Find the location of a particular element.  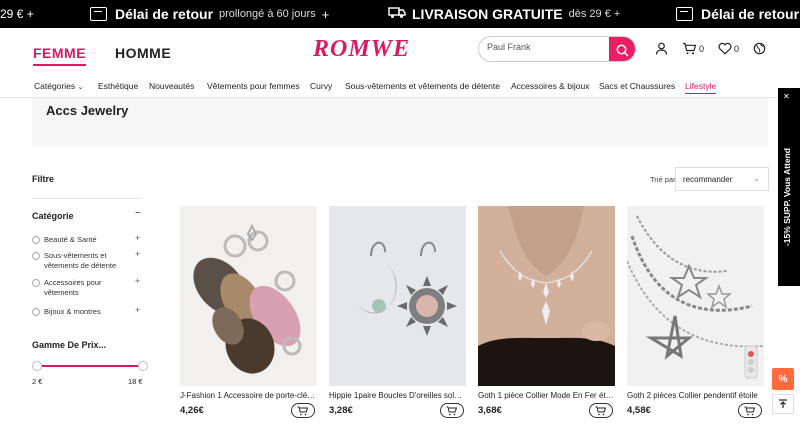

nav-item-lifestyle: Lifestyle is located at coordinates (701, 87).